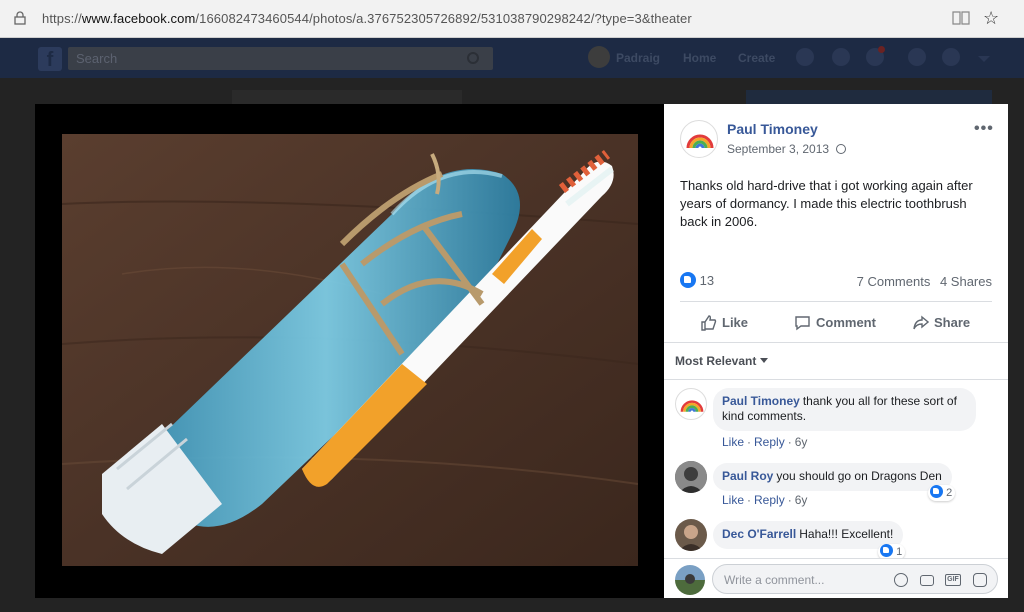 The height and width of the screenshot is (612, 1024). I want to click on author-avatar, so click(699, 139).